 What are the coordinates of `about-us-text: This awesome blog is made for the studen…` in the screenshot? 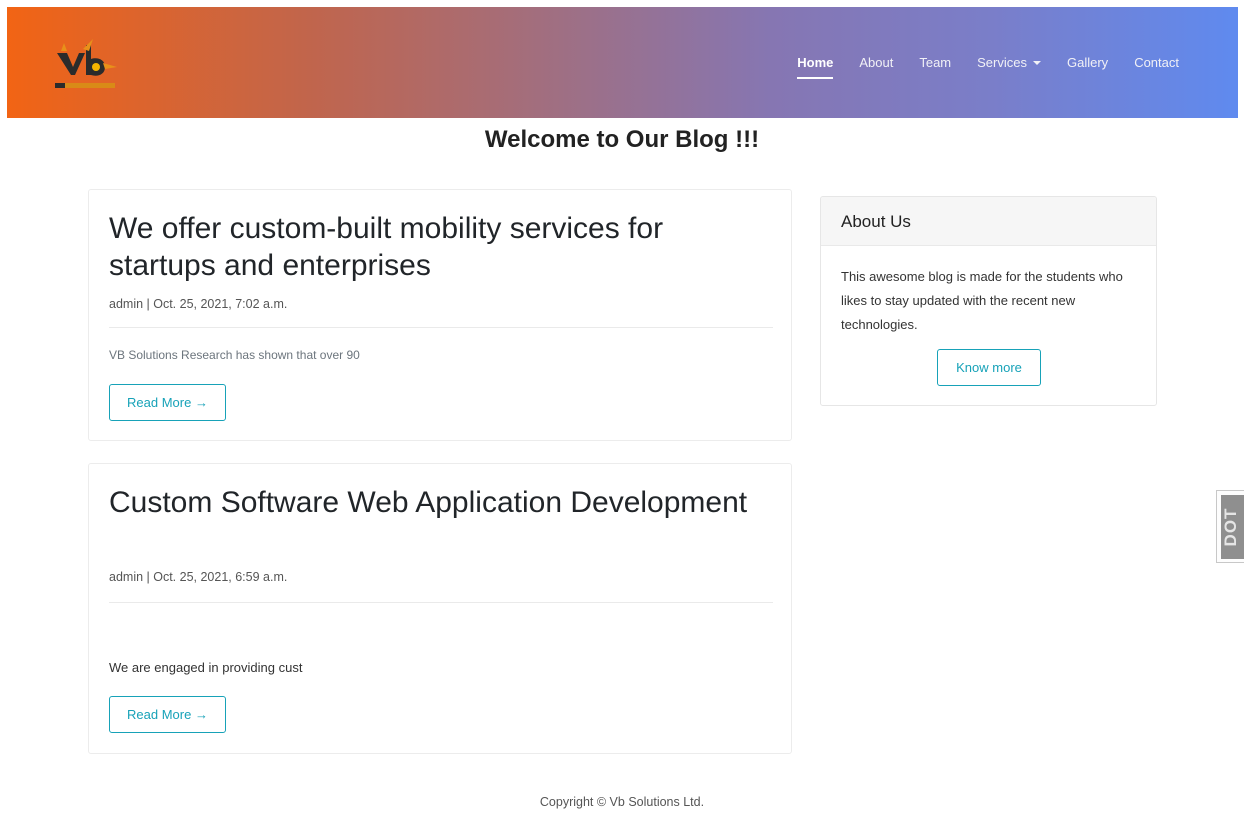 It's located at (982, 300).